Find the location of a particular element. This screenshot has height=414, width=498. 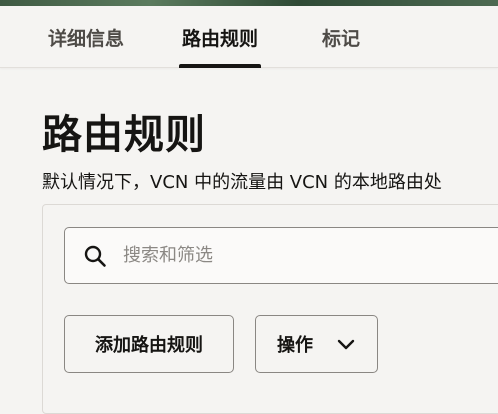

tab-tags: 标记 is located at coordinates (341, 37).